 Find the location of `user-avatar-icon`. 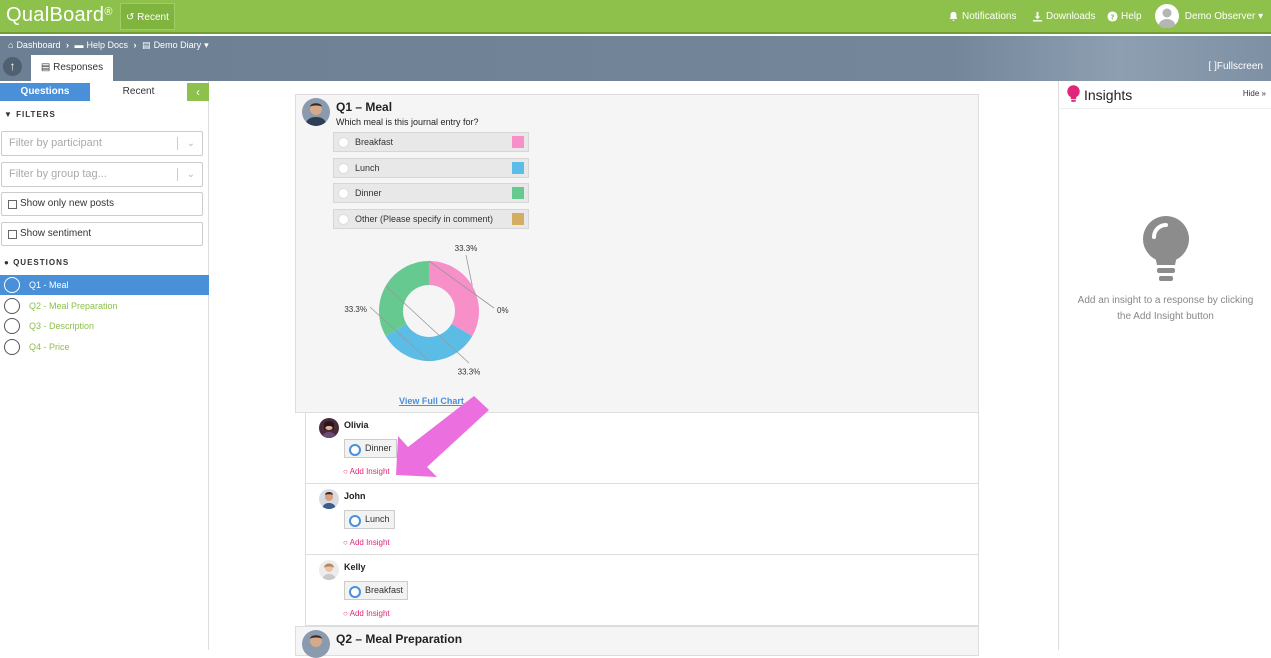

user-avatar-icon is located at coordinates (1167, 16).